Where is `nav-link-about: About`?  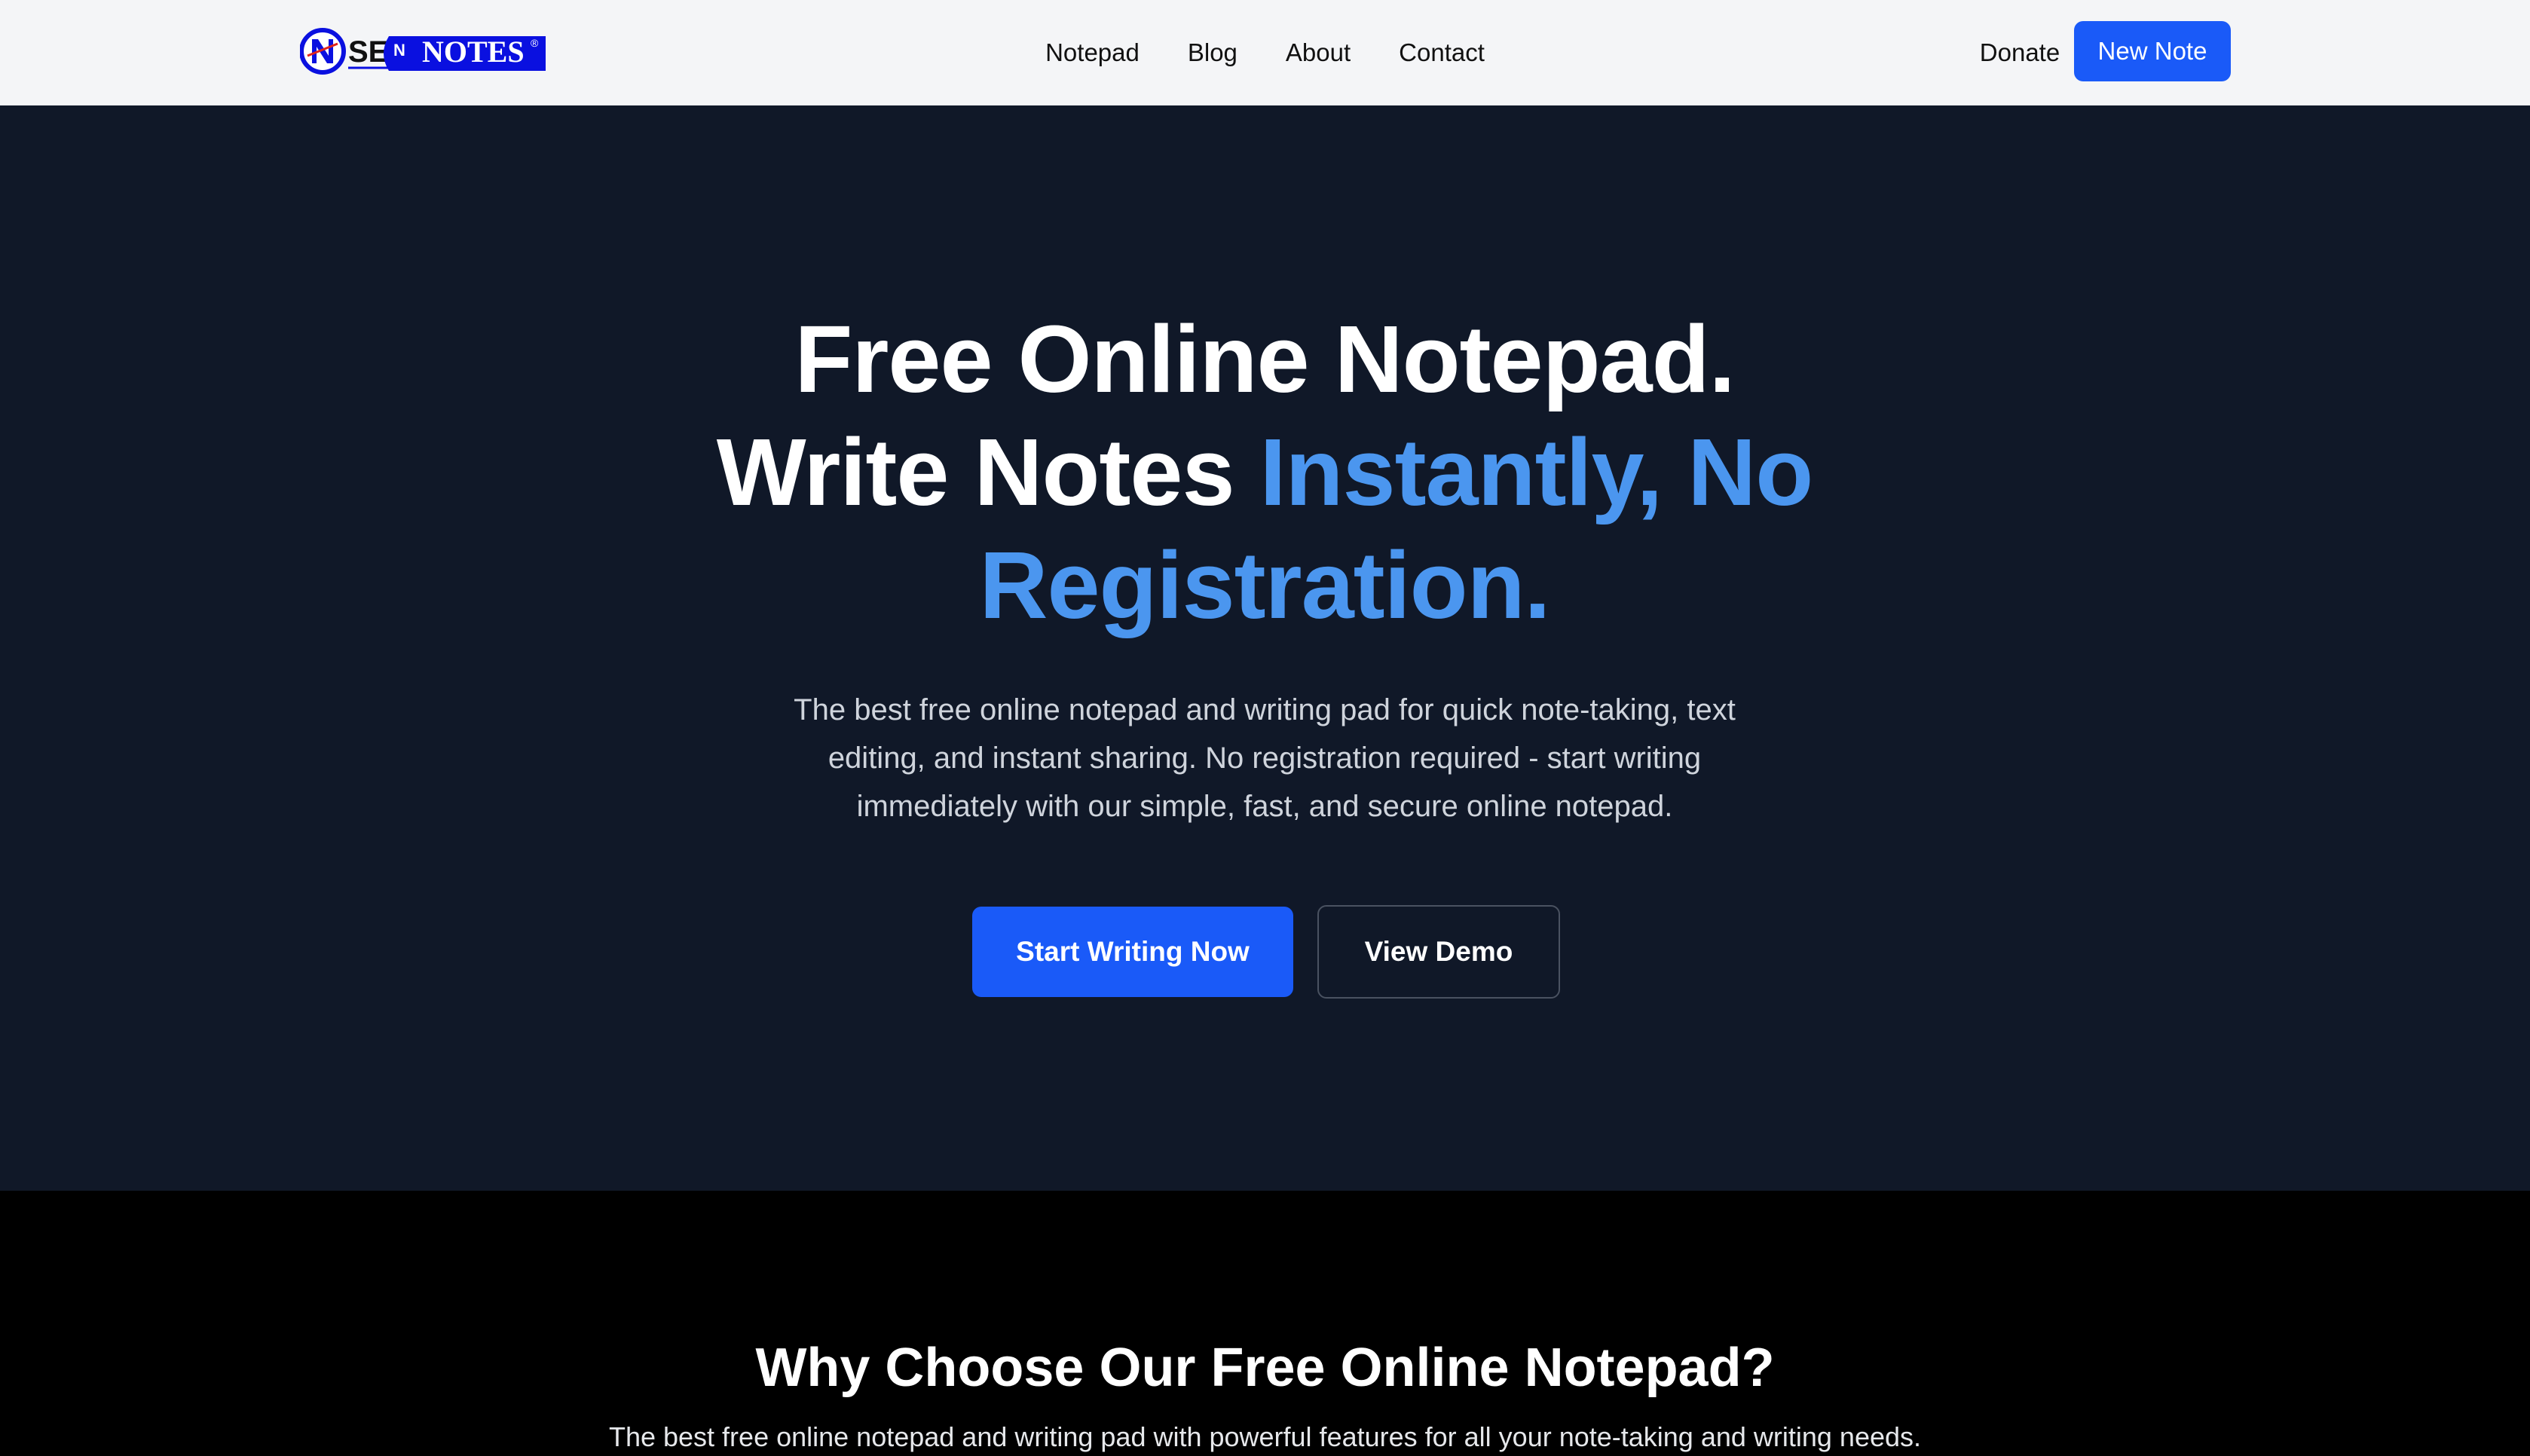
nav-link-about: About is located at coordinates (1318, 52).